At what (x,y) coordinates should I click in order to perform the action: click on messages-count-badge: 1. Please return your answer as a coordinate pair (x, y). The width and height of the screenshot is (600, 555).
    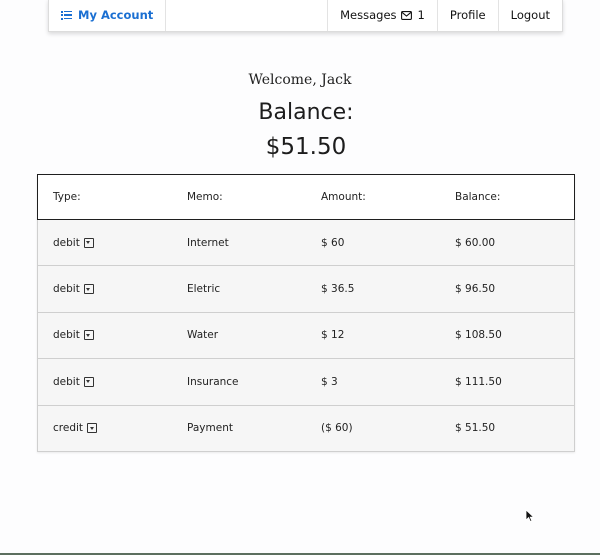
    Looking at the image, I should click on (421, 15).